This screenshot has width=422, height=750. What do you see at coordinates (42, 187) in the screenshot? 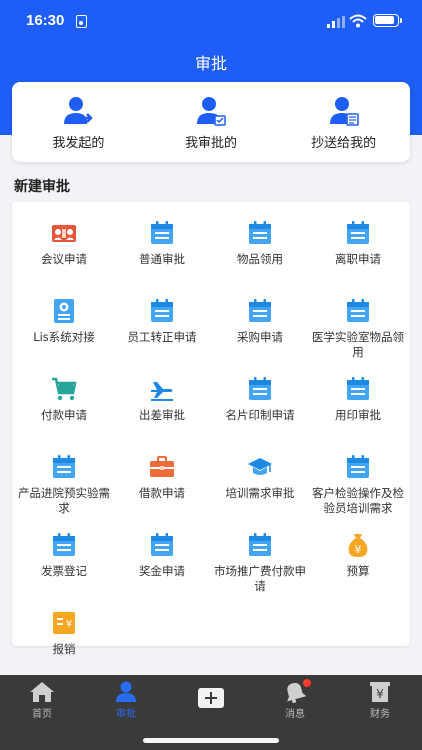
I see `section-title-new-approval: 新建审批` at bounding box center [42, 187].